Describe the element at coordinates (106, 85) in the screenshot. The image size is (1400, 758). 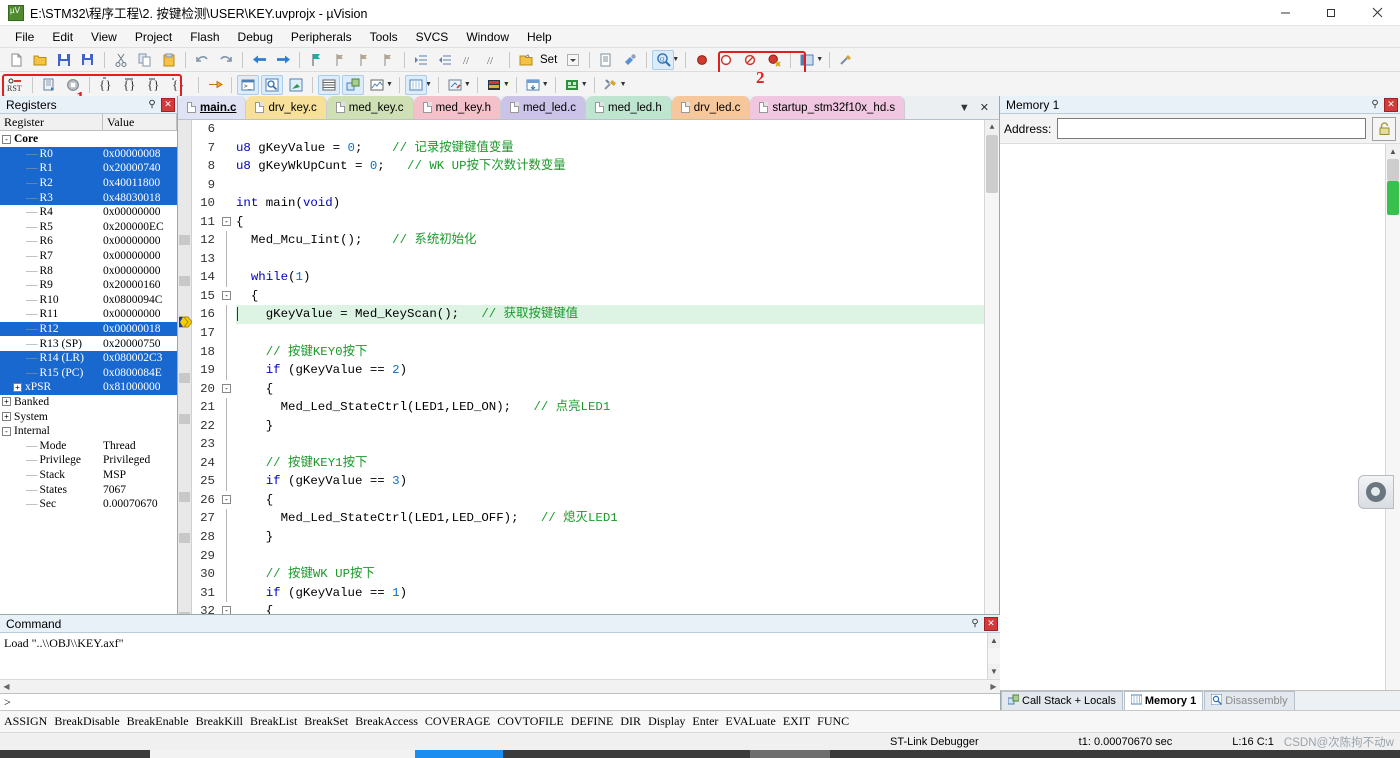
I see `step-into-icon: {}` at that location.